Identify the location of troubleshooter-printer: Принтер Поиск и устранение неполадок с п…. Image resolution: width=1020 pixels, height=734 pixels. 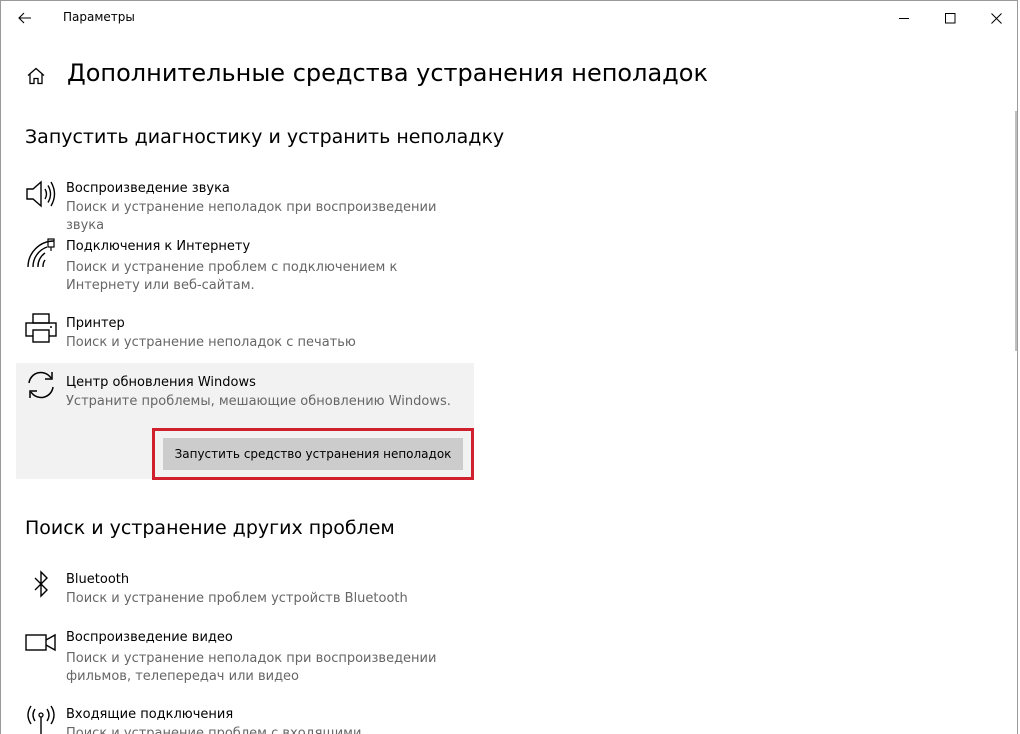
(245, 334).